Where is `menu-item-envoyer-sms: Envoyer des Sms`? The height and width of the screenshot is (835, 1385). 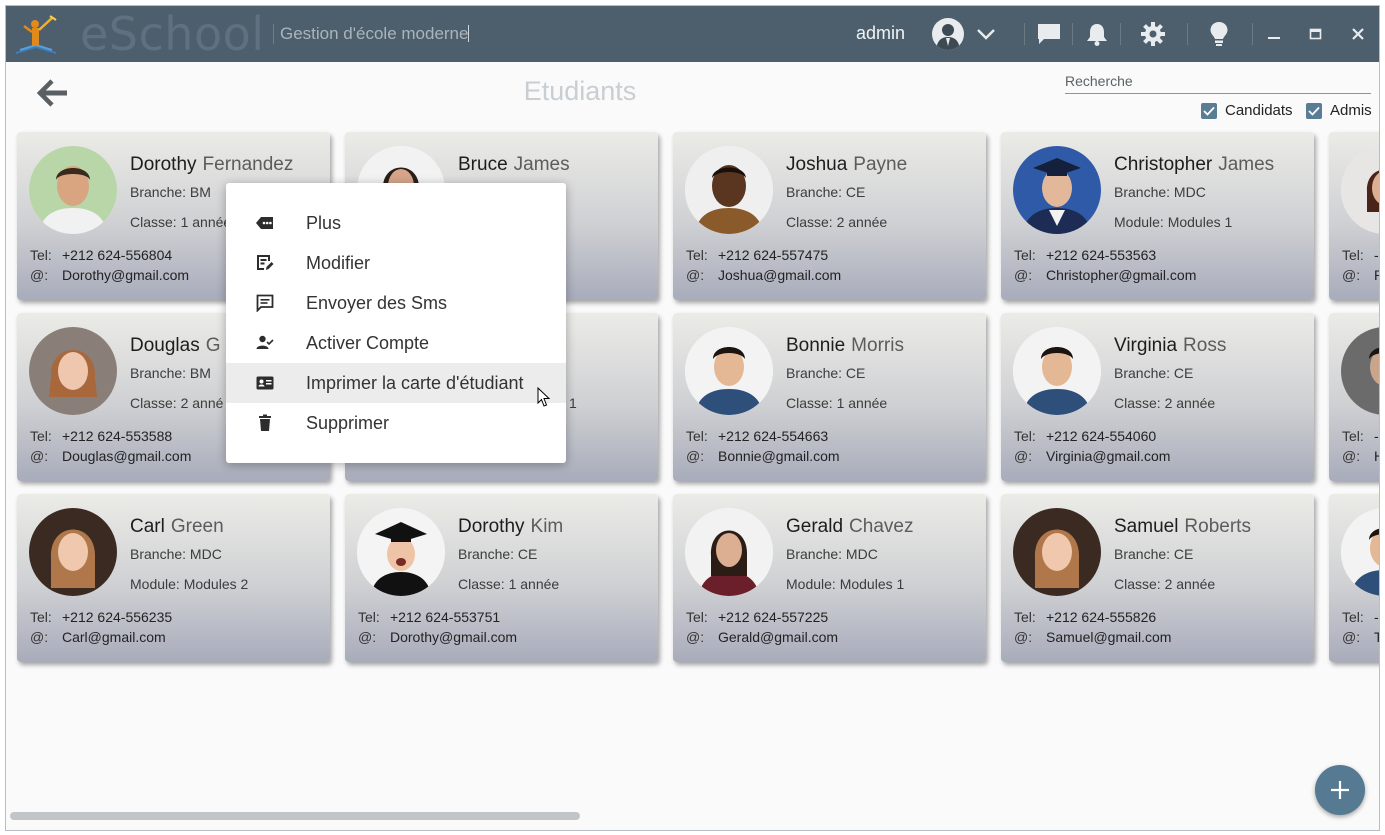 menu-item-envoyer-sms: Envoyer des Sms is located at coordinates (396, 303).